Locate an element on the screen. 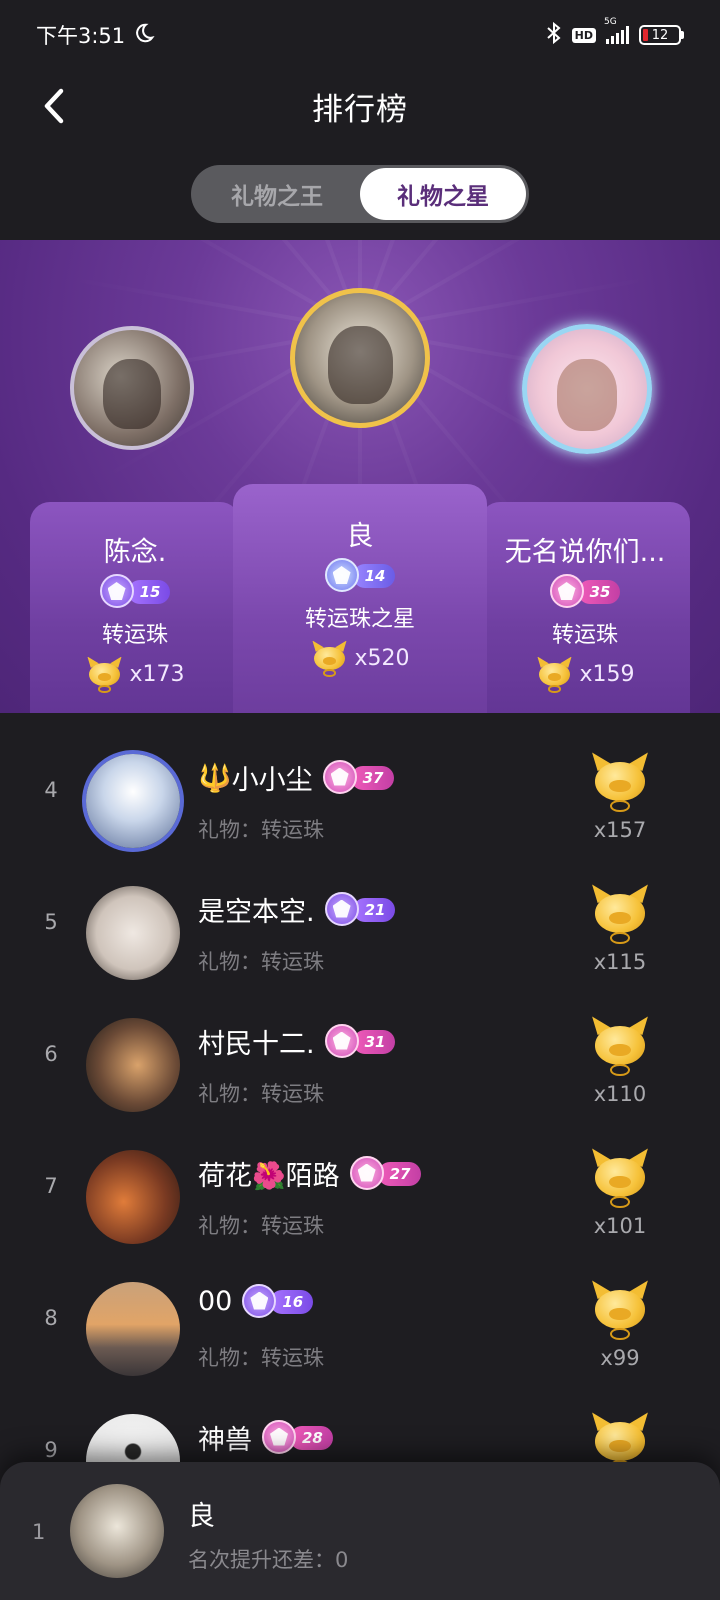  network-type: 5G is located at coordinates (610, 22).